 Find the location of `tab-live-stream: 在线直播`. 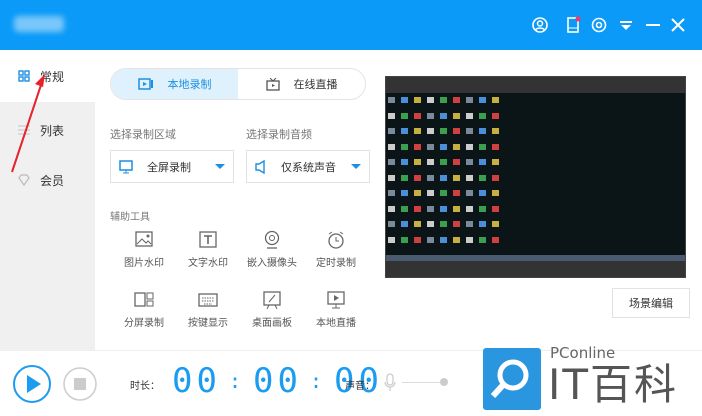

tab-live-stream: 在线直播 is located at coordinates (301, 84).